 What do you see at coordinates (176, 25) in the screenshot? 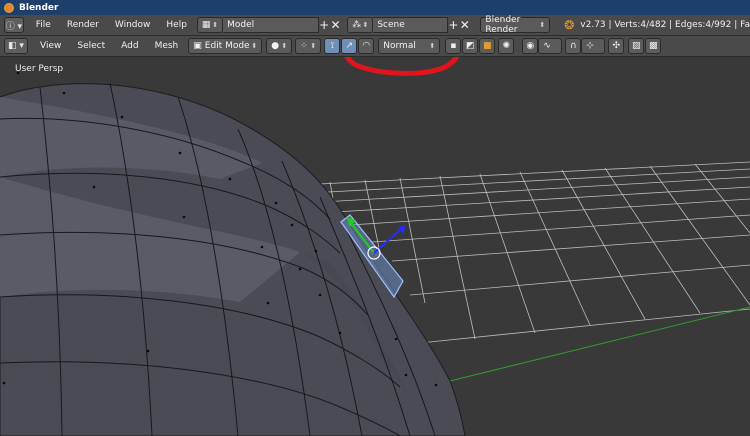
I see `menu-help: Help` at bounding box center [176, 25].